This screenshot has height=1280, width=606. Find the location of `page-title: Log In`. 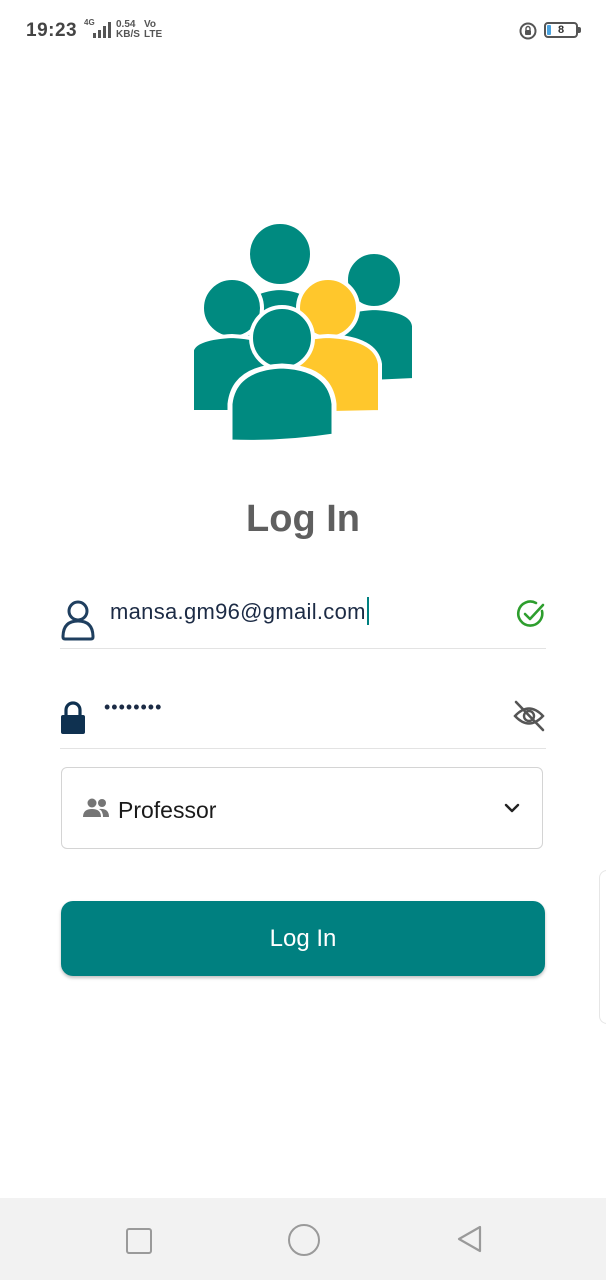

page-title: Log In is located at coordinates (303, 519).